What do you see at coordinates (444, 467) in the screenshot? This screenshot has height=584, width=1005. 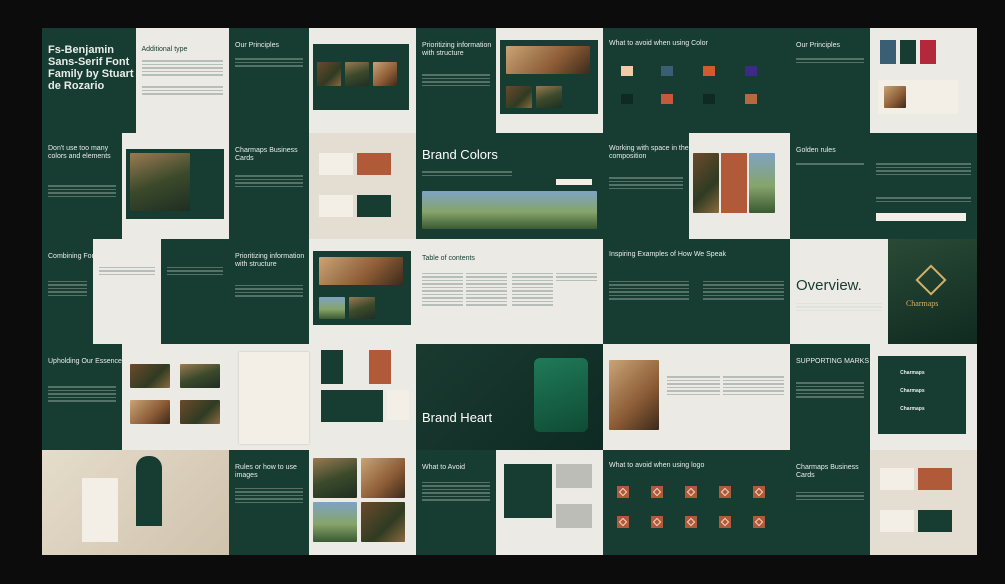 I see `slide-heading: What to Avoid` at bounding box center [444, 467].